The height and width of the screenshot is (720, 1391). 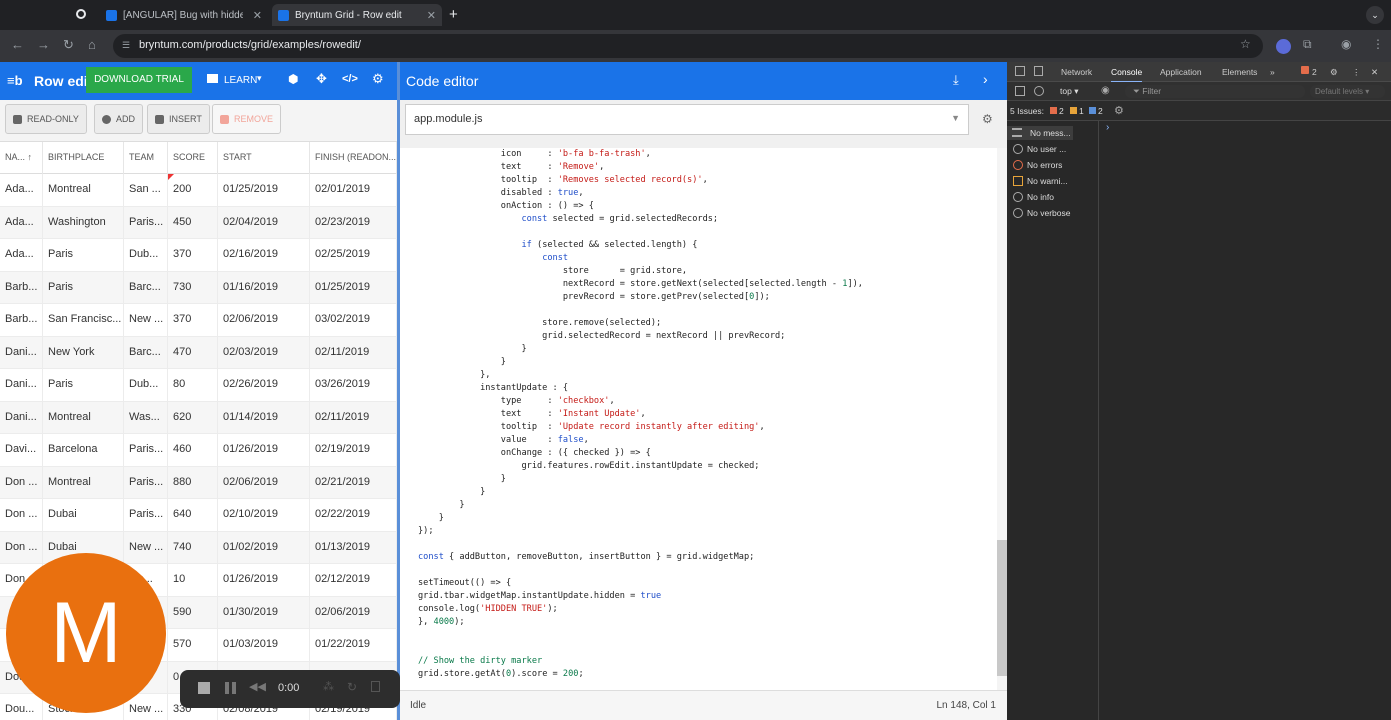 I want to click on table-cell: Barcelona, so click(x=83, y=450).